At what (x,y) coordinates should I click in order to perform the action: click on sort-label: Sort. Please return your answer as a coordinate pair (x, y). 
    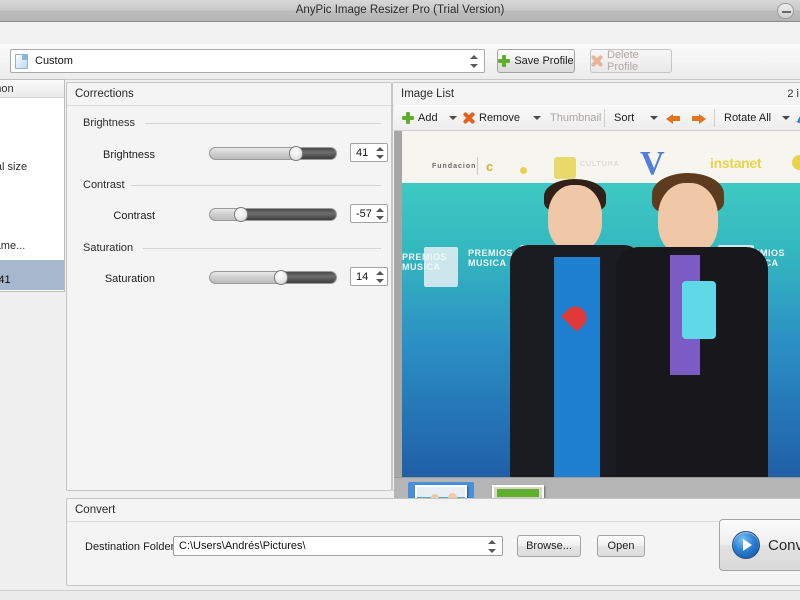
    Looking at the image, I should click on (624, 118).